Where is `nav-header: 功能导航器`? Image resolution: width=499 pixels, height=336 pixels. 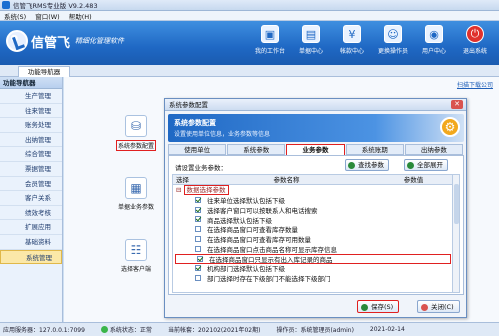
nav-header: 功能导航器 is located at coordinates (31, 83).